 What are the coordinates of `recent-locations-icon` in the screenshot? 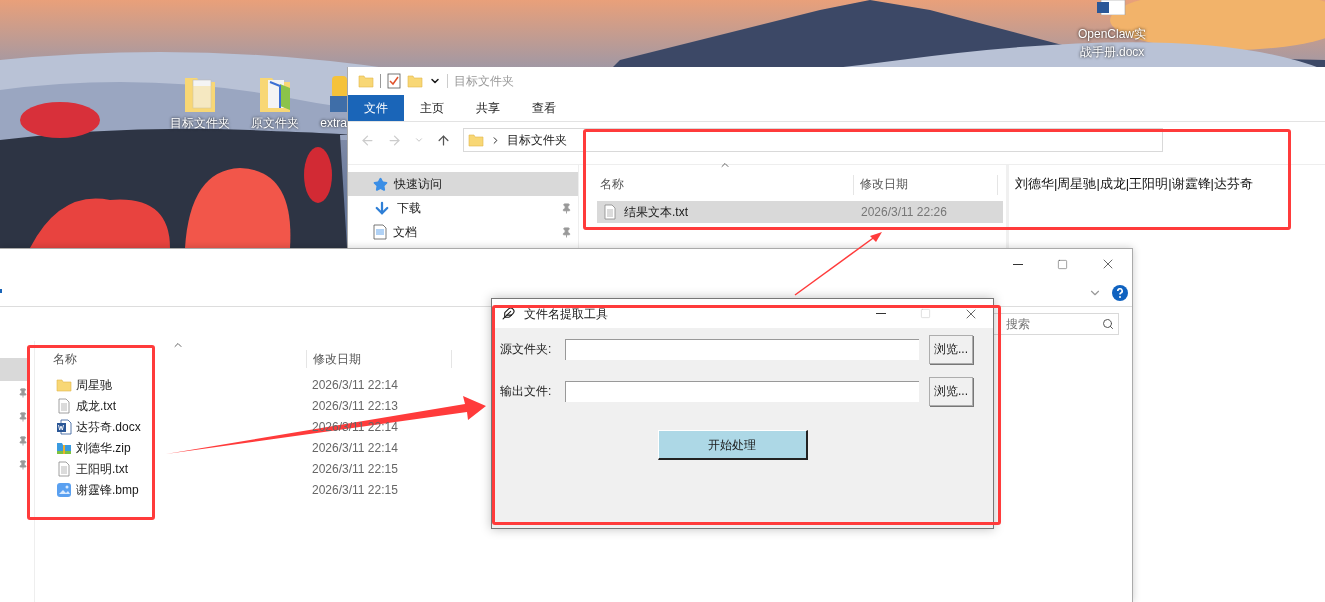 It's located at (419, 140).